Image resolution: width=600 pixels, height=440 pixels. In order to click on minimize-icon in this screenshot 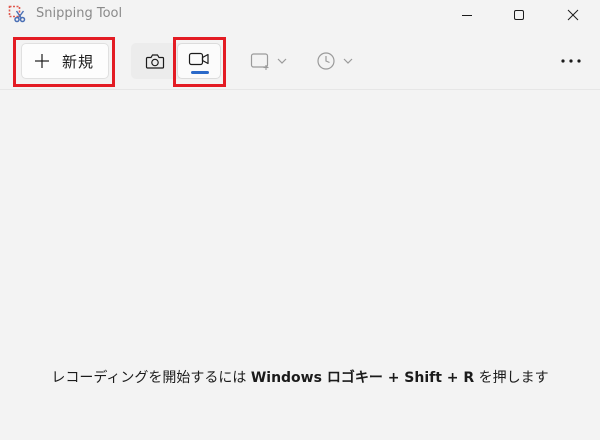, I will do `click(467, 15)`.